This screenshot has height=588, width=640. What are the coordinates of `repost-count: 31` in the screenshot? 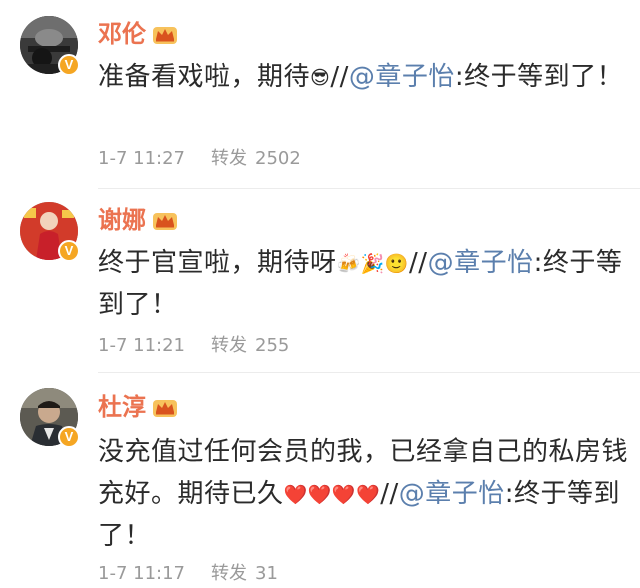 It's located at (266, 573).